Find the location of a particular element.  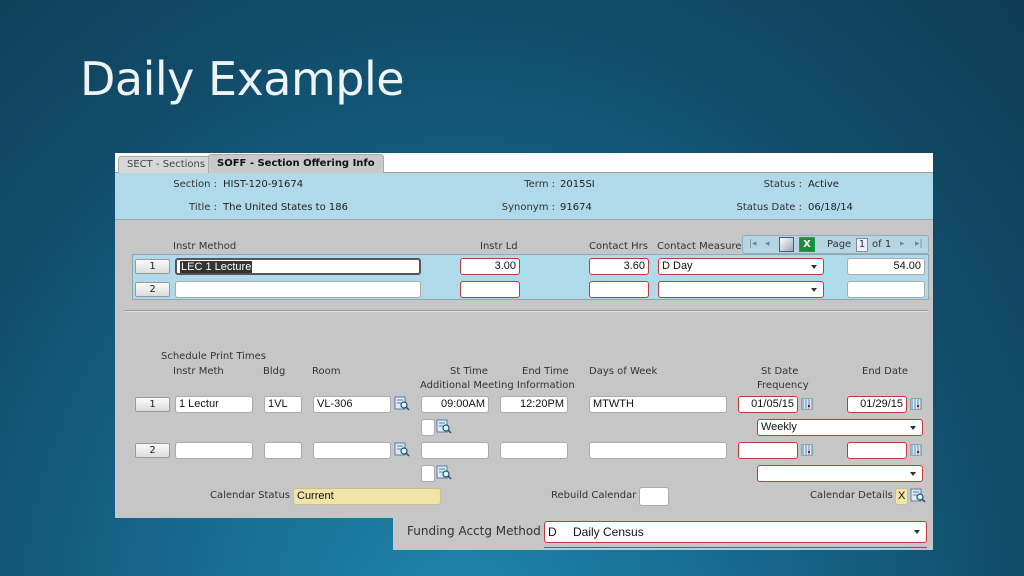

schedule-row-1-button: 1 is located at coordinates (152, 404).